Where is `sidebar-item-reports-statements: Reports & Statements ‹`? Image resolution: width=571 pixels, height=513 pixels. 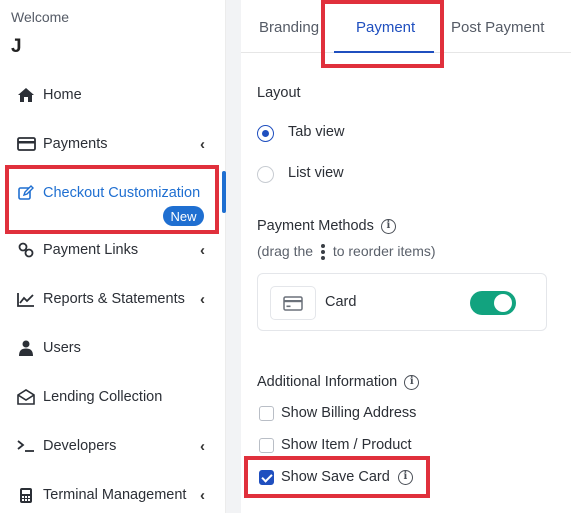 sidebar-item-reports-statements: Reports & Statements ‹ is located at coordinates (113, 299).